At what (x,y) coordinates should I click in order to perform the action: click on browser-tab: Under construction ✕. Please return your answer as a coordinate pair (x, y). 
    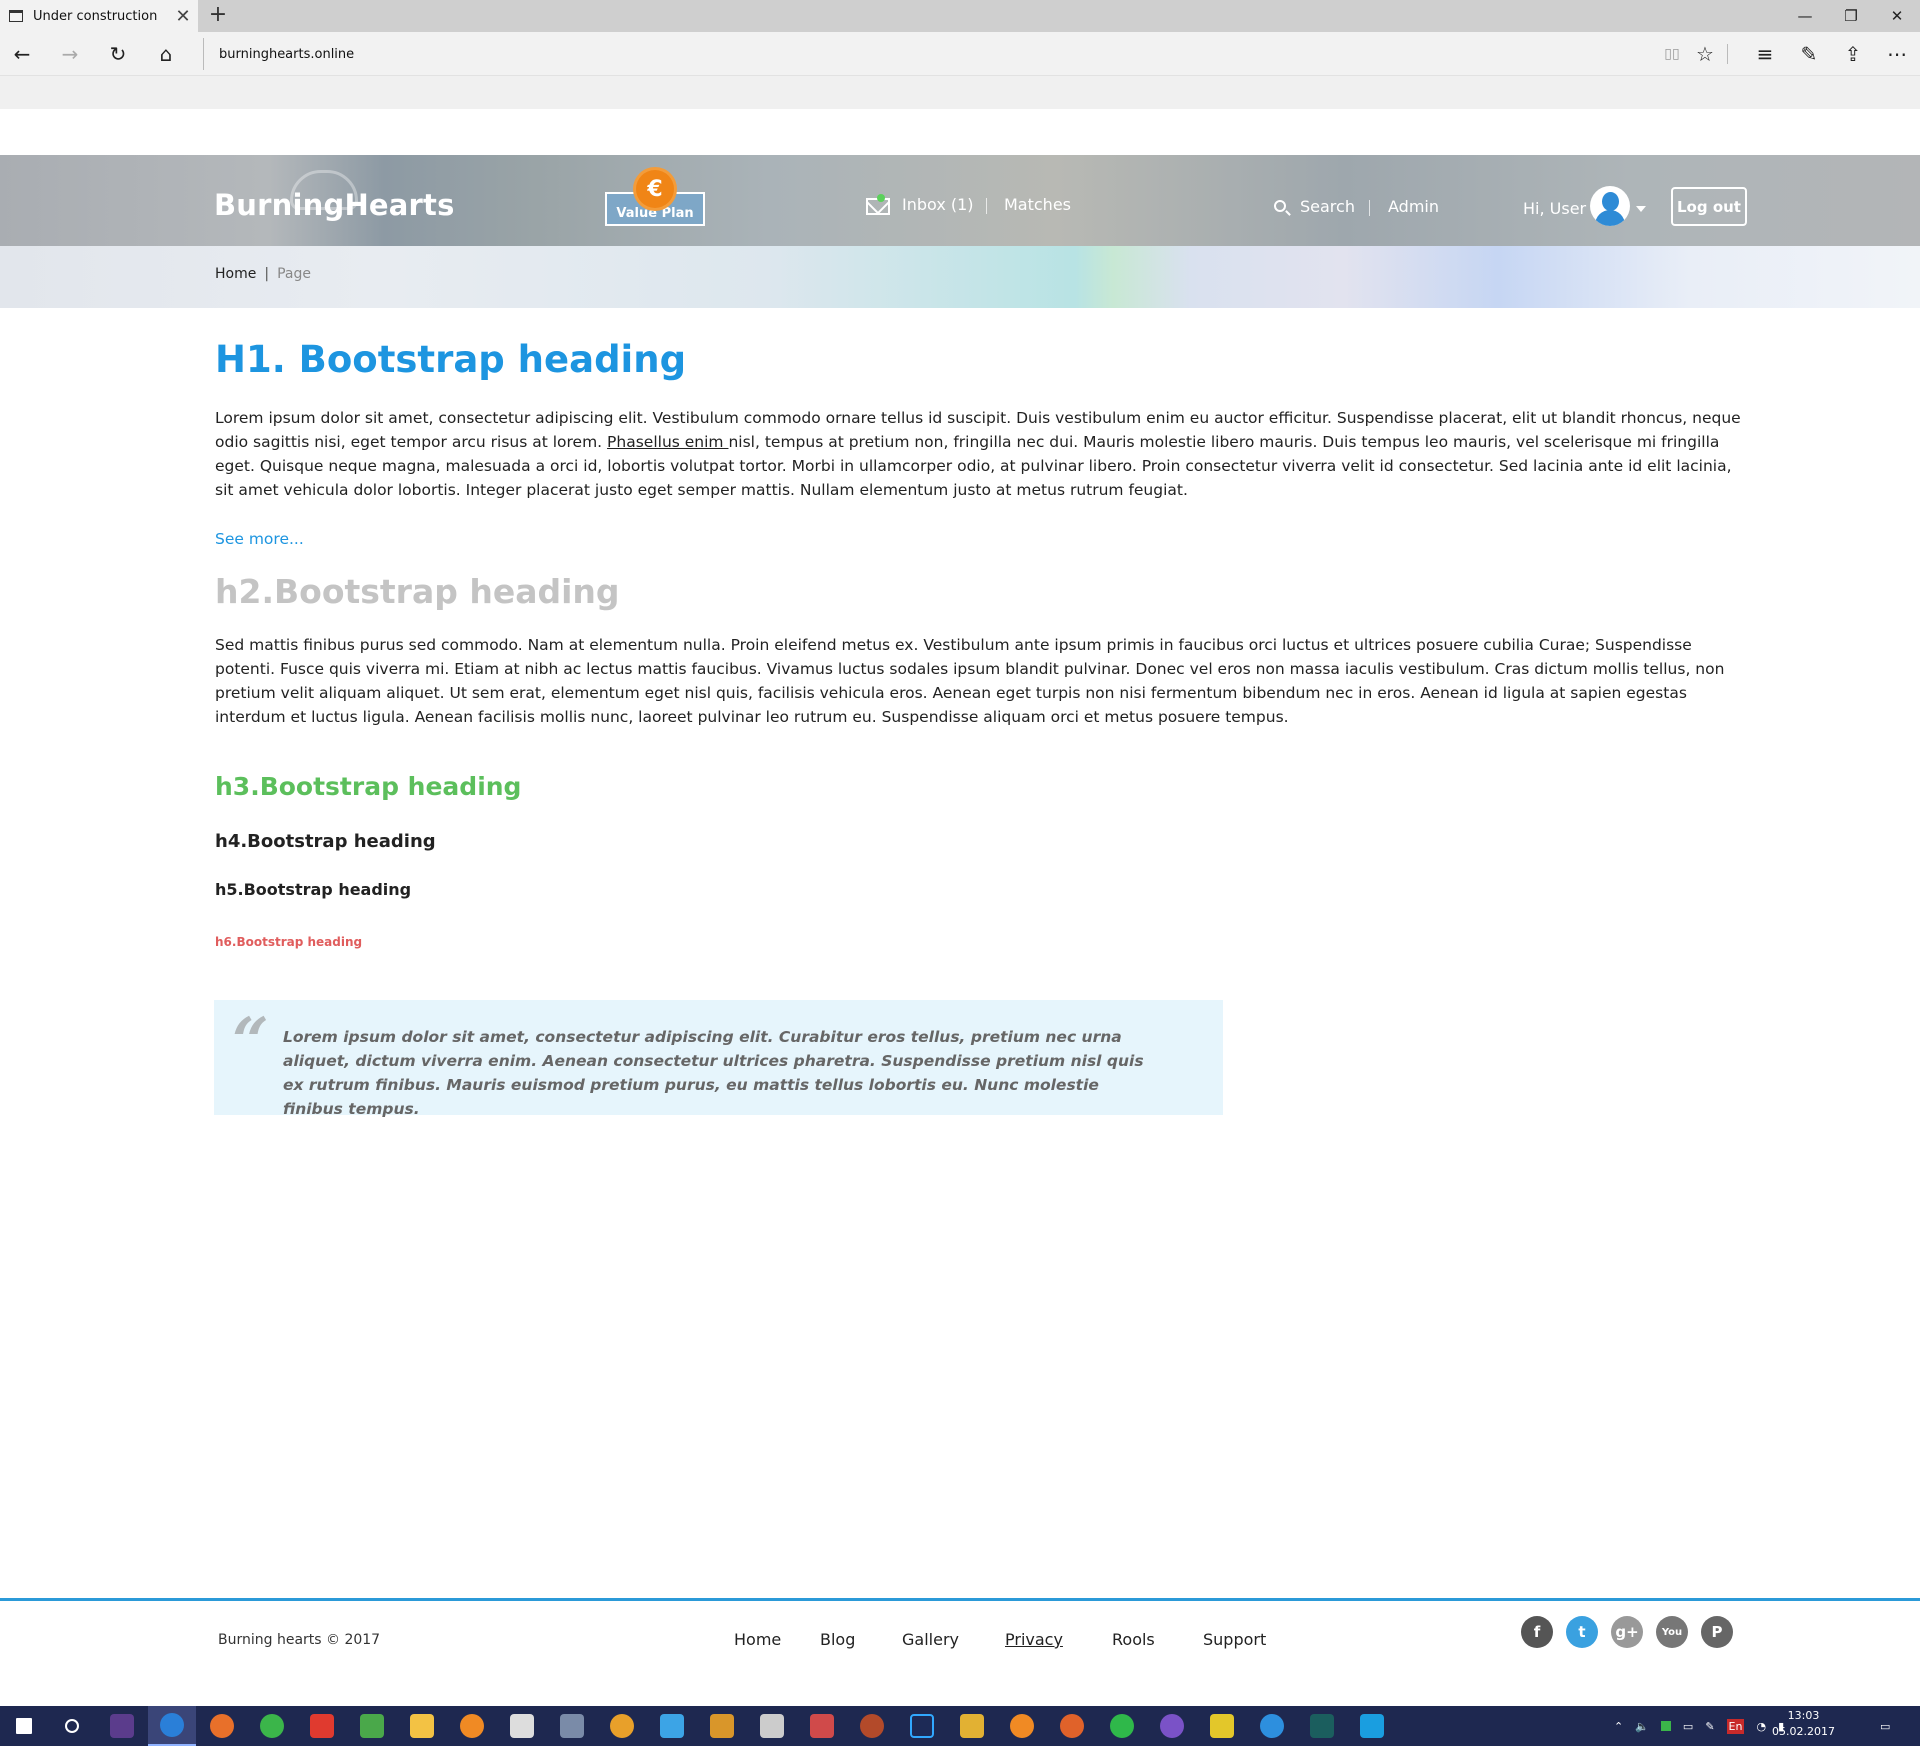
    Looking at the image, I should click on (99, 16).